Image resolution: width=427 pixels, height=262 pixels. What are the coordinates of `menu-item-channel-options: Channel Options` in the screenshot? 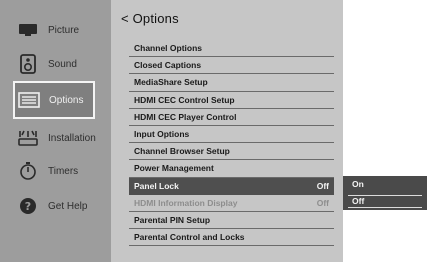 It's located at (231, 49).